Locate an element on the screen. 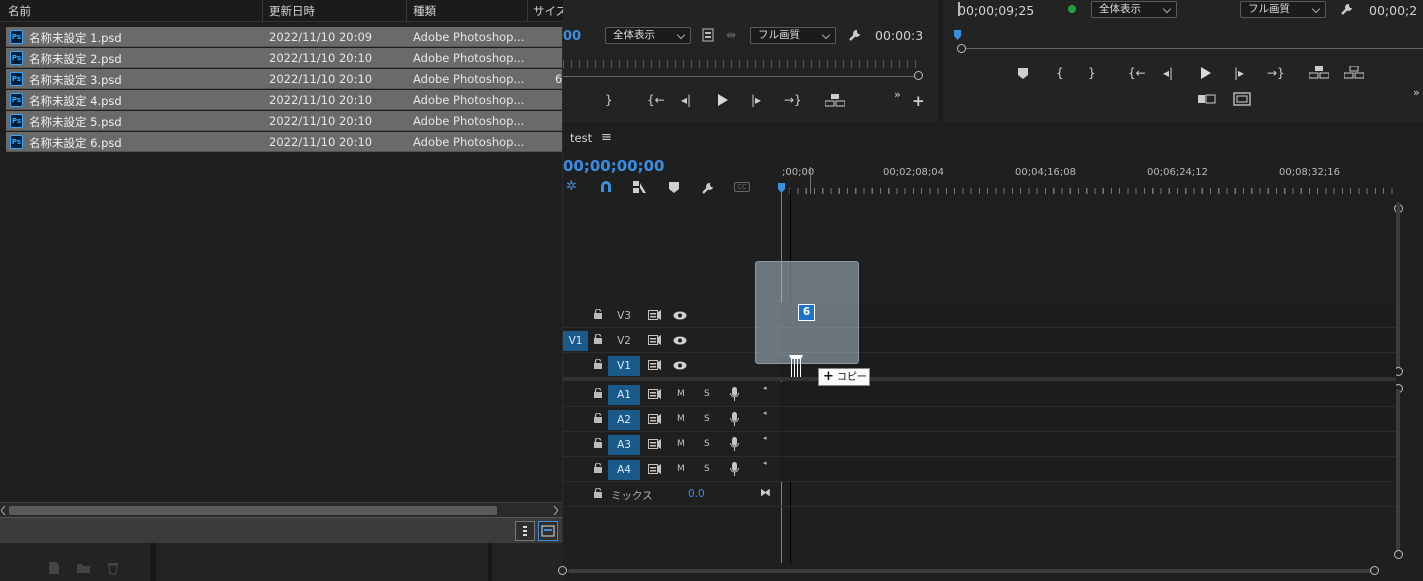 The height and width of the screenshot is (581, 1423). audio-track-a3: A3 M S ◂ is located at coordinates (979, 444).